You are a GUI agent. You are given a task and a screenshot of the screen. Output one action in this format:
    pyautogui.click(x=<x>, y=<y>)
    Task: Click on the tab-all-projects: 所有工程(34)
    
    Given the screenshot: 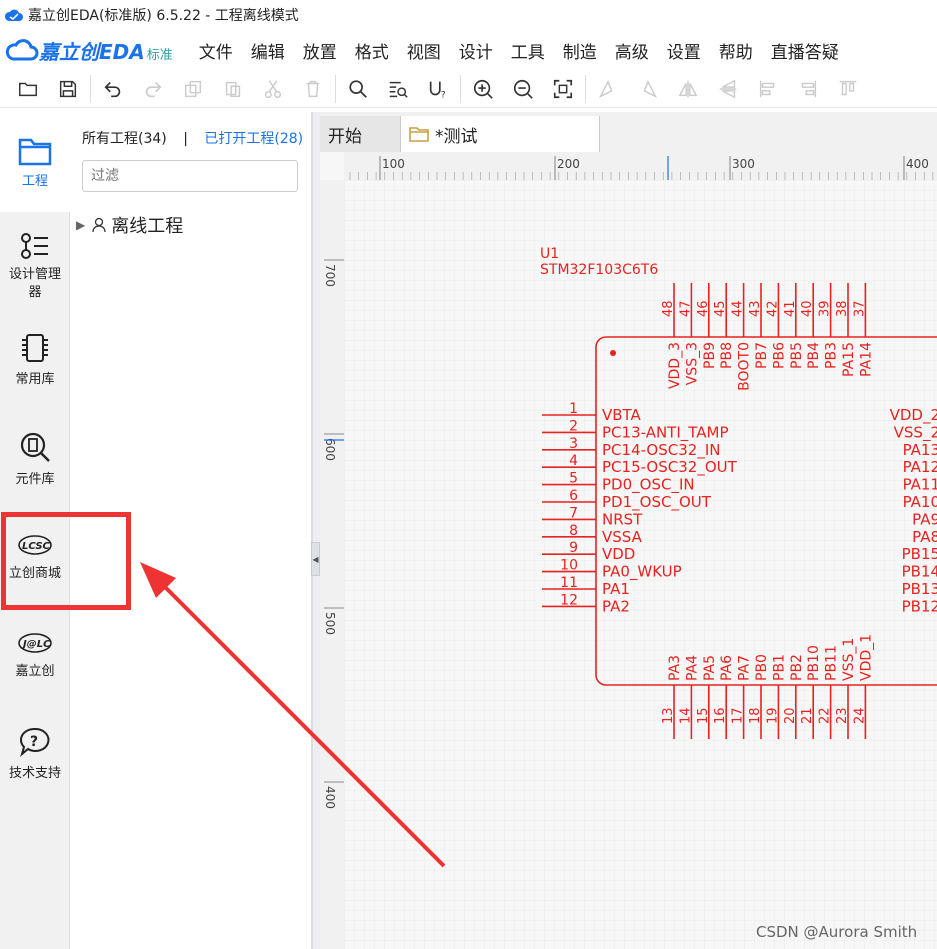 What is the action you would take?
    pyautogui.click(x=124, y=139)
    